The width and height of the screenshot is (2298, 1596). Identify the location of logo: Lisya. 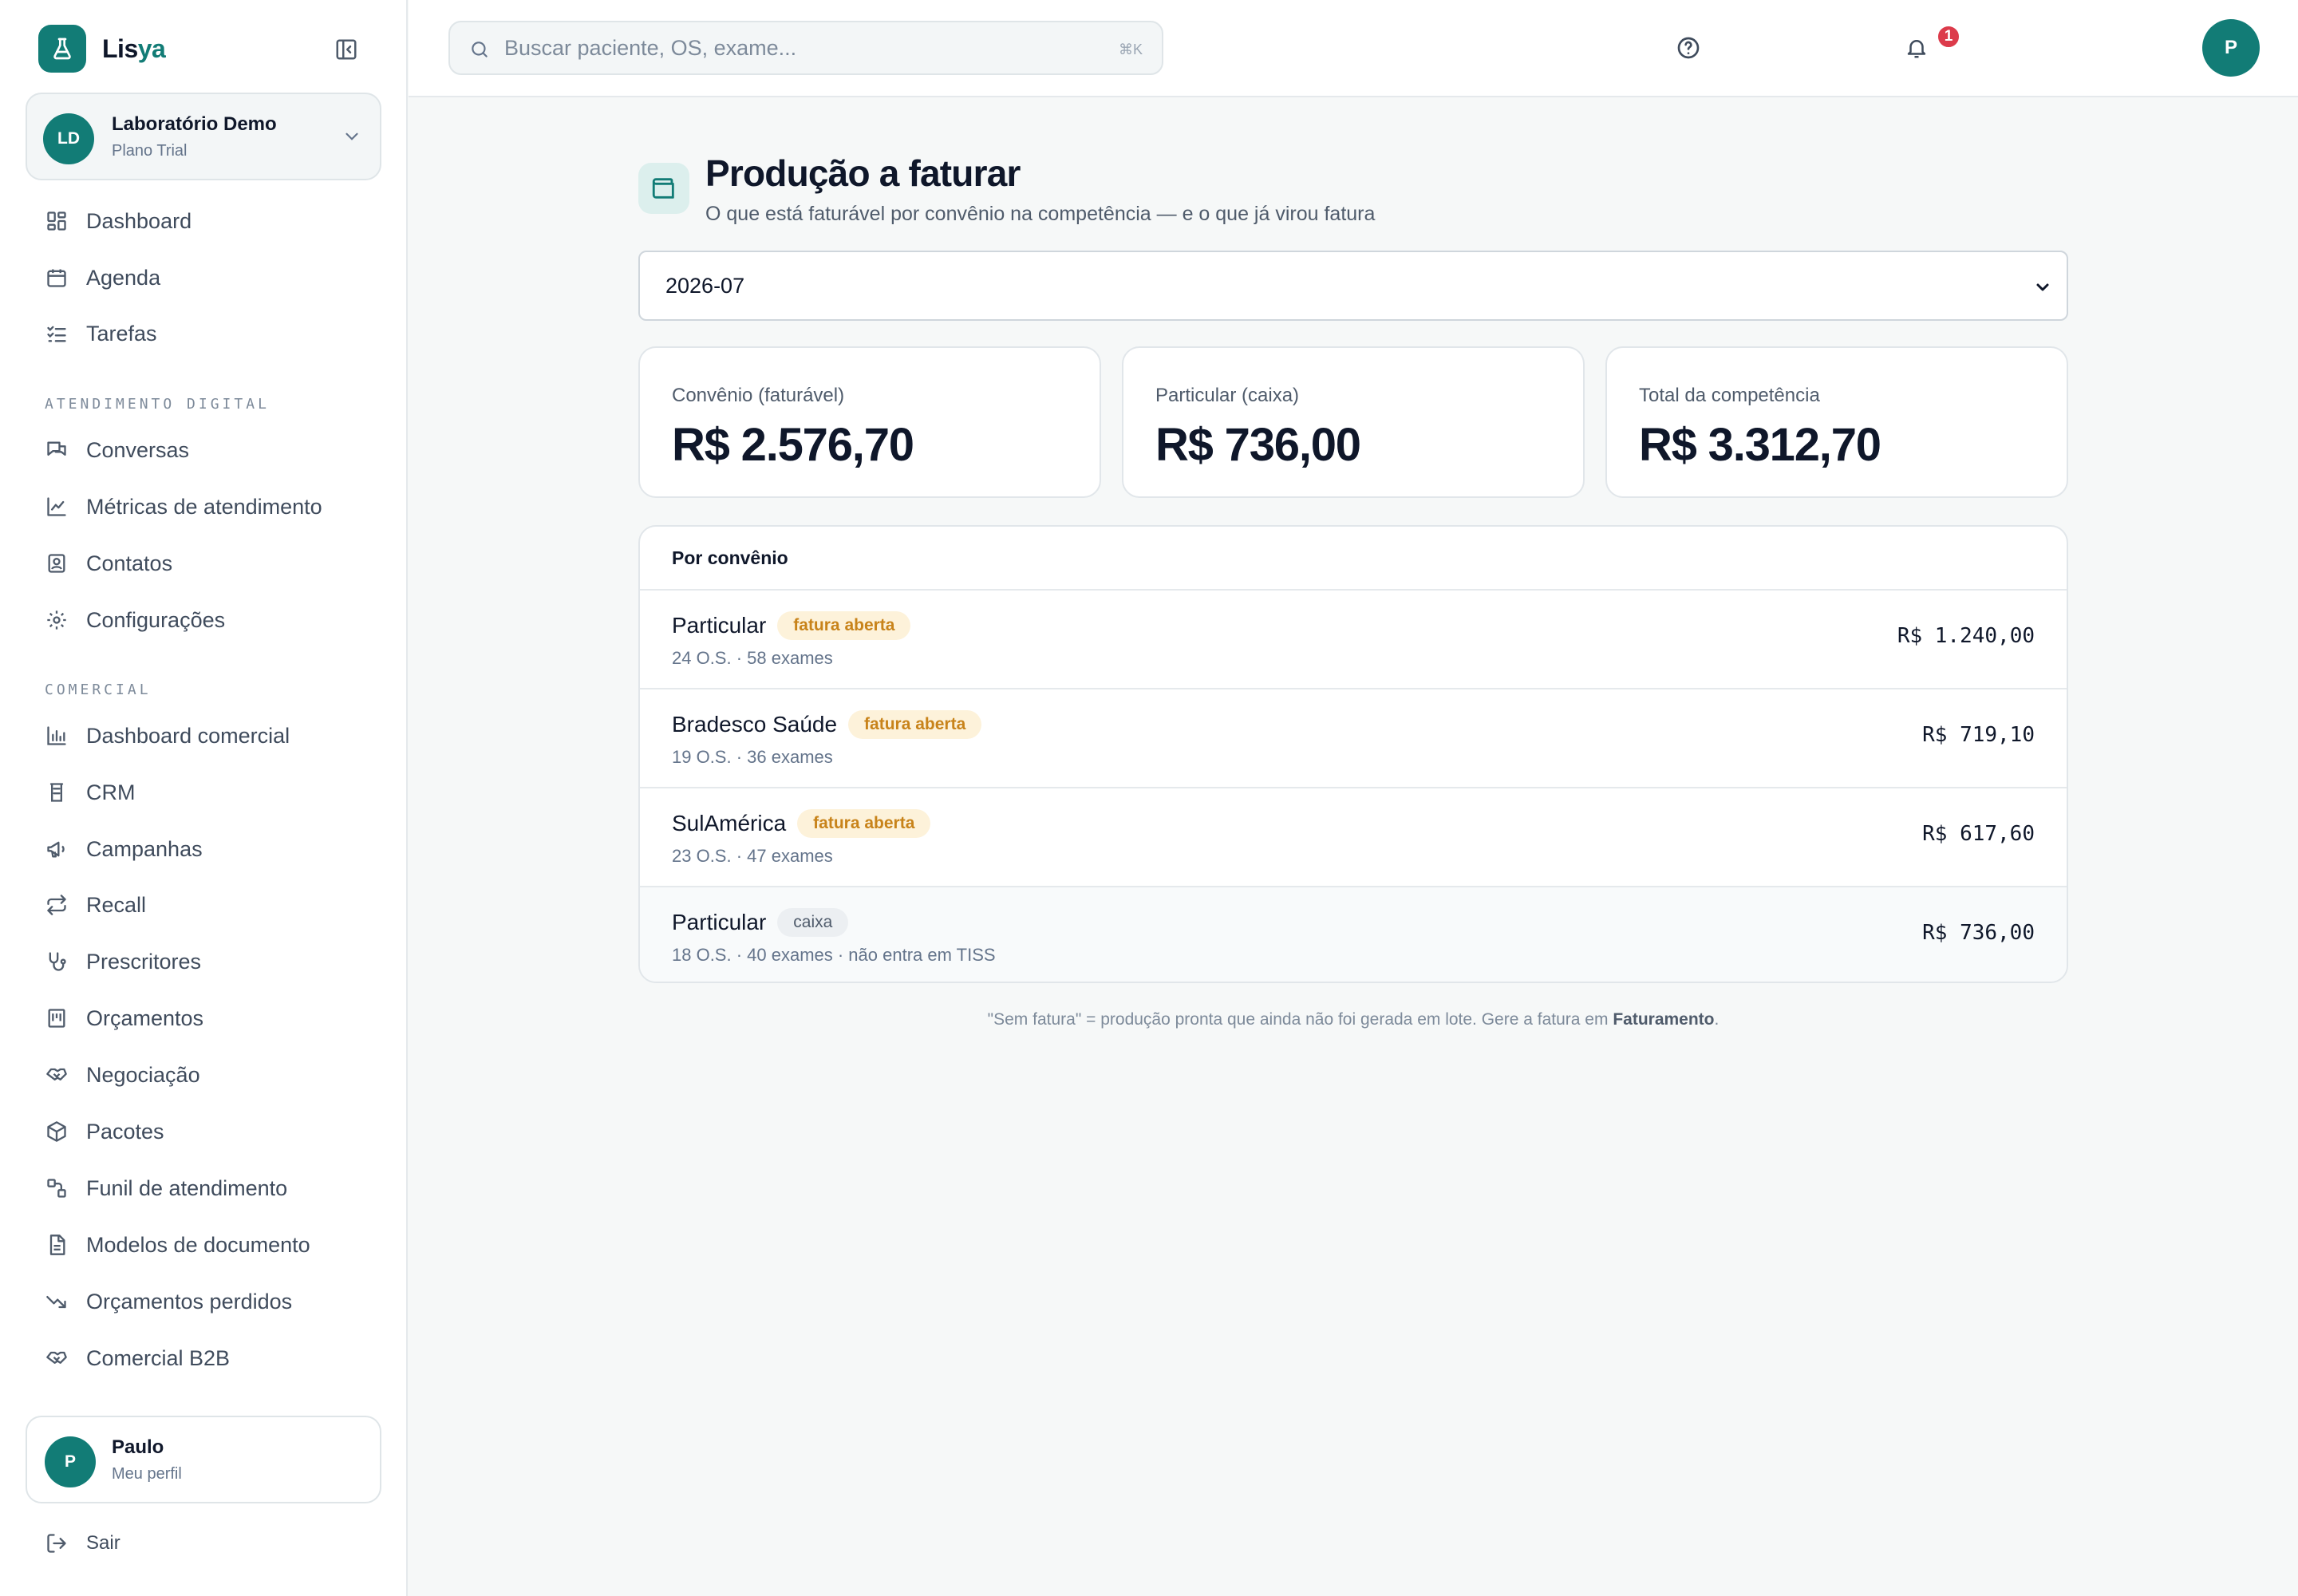
(102, 48).